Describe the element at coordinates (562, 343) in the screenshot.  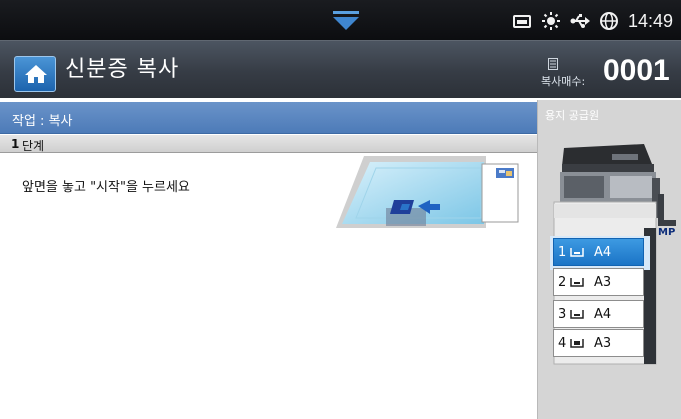
I see `tray-number: 4` at that location.